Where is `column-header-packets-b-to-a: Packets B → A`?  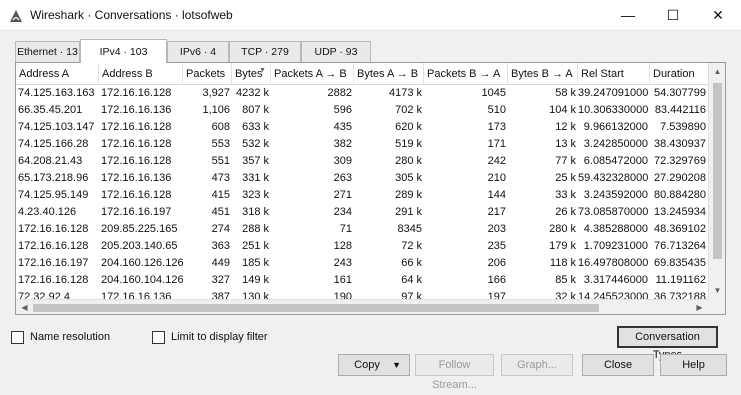 column-header-packets-b-to-a: Packets B → A is located at coordinates (466, 74).